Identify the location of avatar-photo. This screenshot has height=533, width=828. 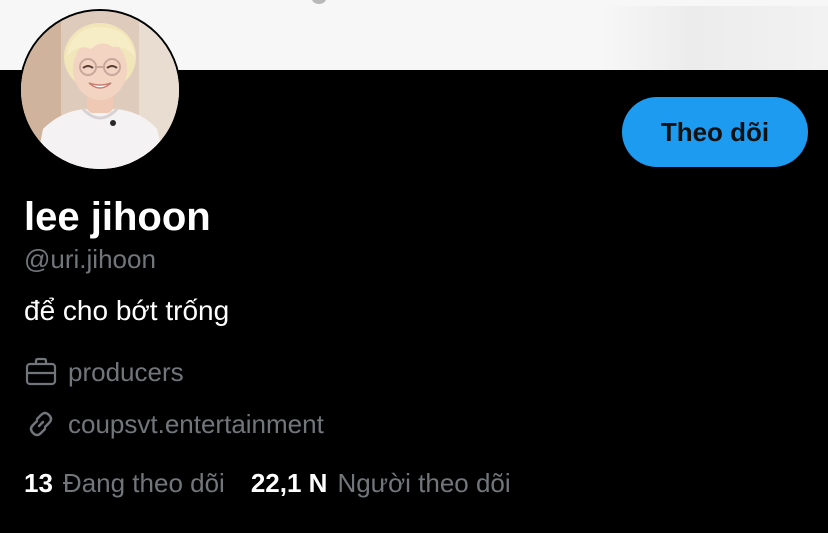
(100, 90).